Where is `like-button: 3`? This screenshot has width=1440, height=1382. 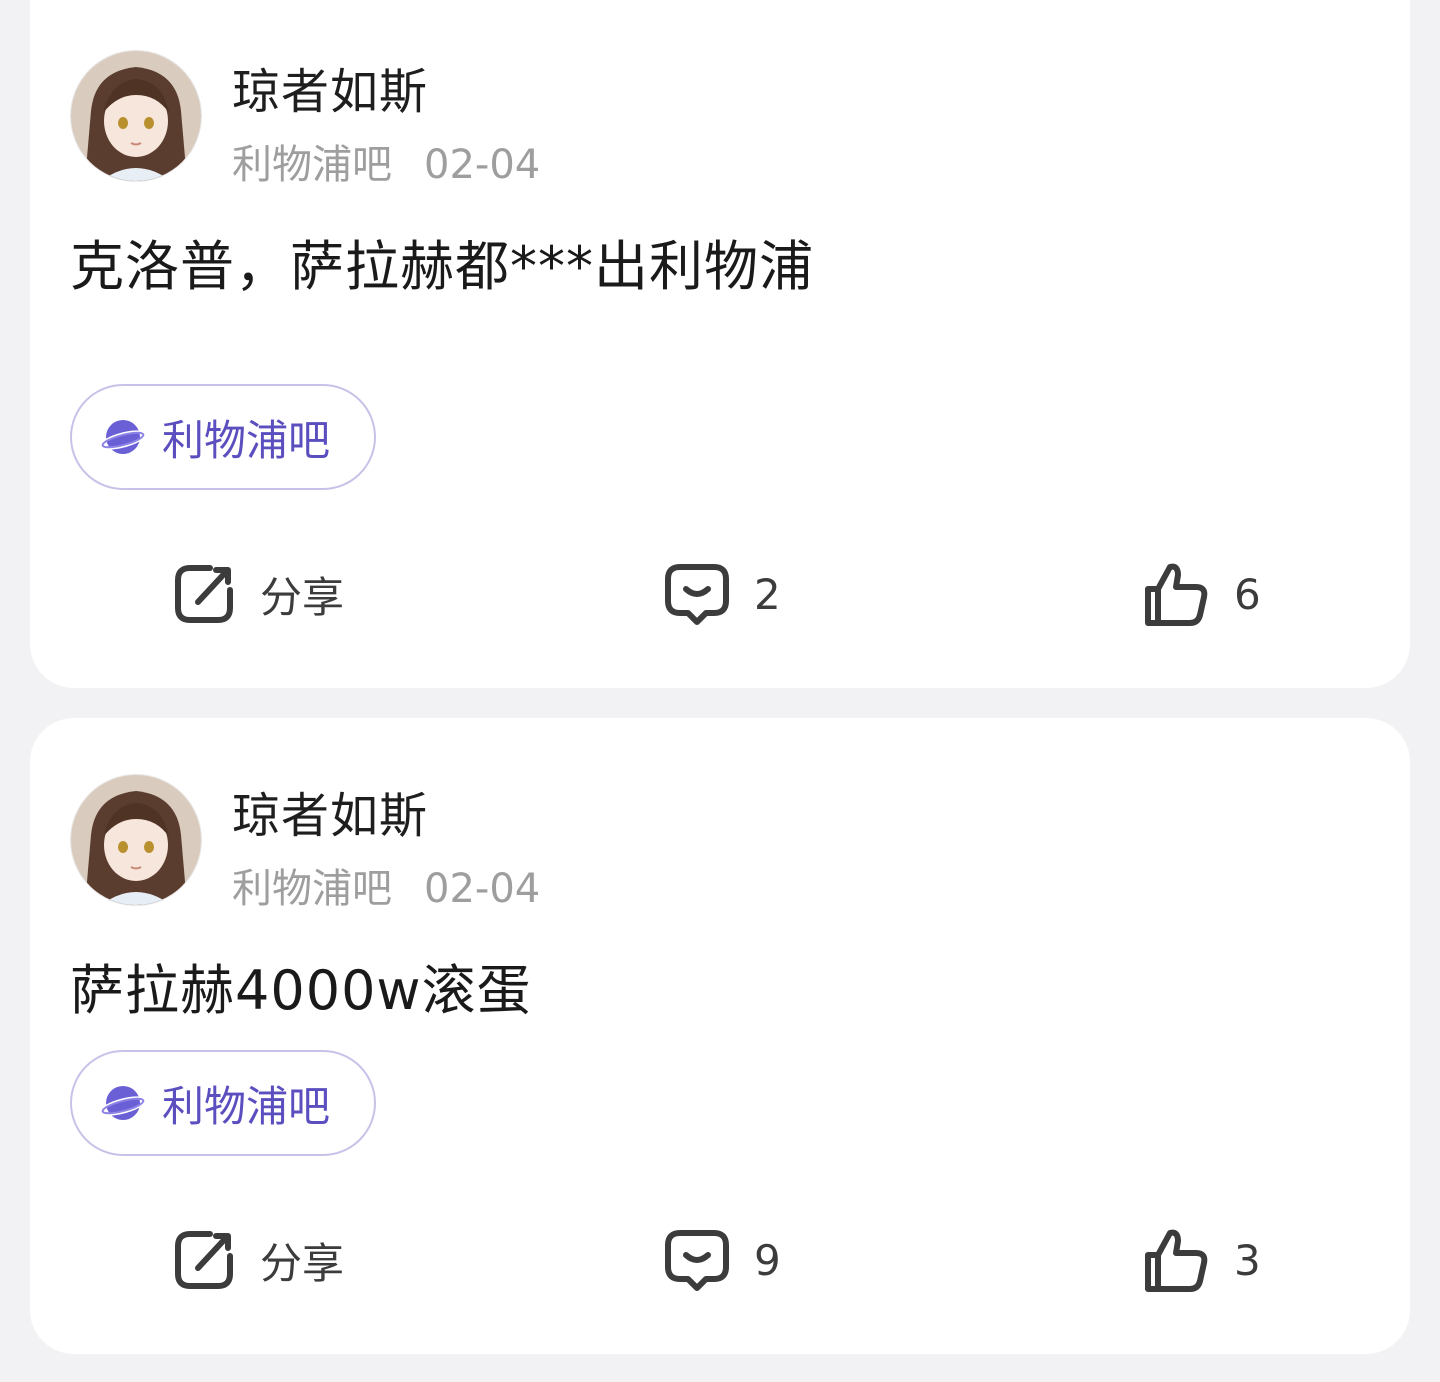
like-button: 3 is located at coordinates (1201, 1260).